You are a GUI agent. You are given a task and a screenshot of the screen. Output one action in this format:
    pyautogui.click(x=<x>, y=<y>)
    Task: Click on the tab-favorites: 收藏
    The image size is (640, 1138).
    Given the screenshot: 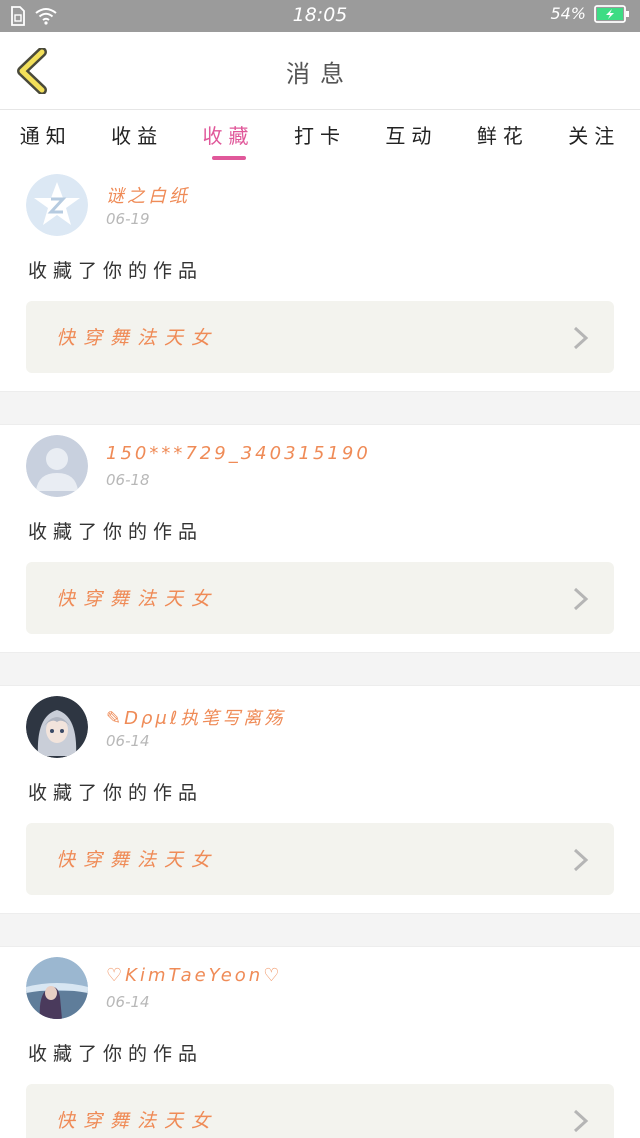 What is the action you would take?
    pyautogui.click(x=228, y=137)
    